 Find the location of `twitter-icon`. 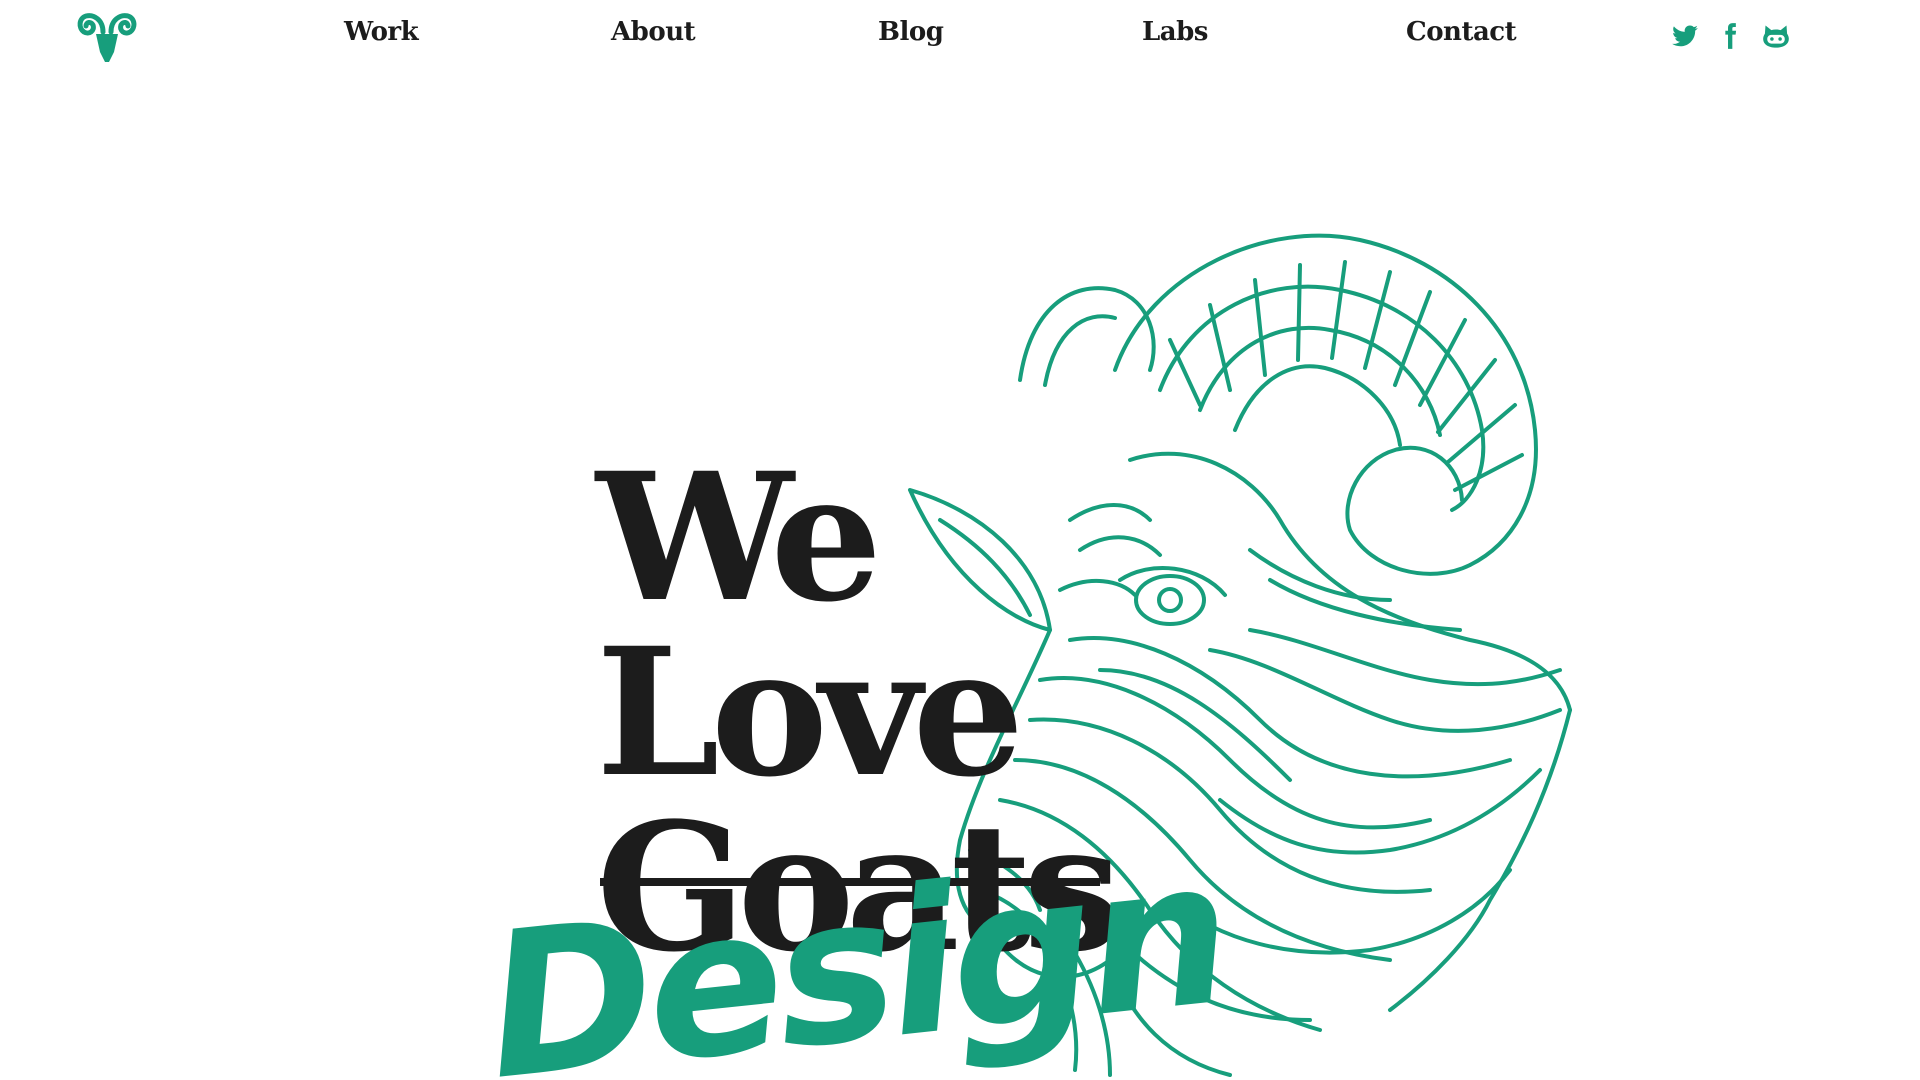

twitter-icon is located at coordinates (1685, 36).